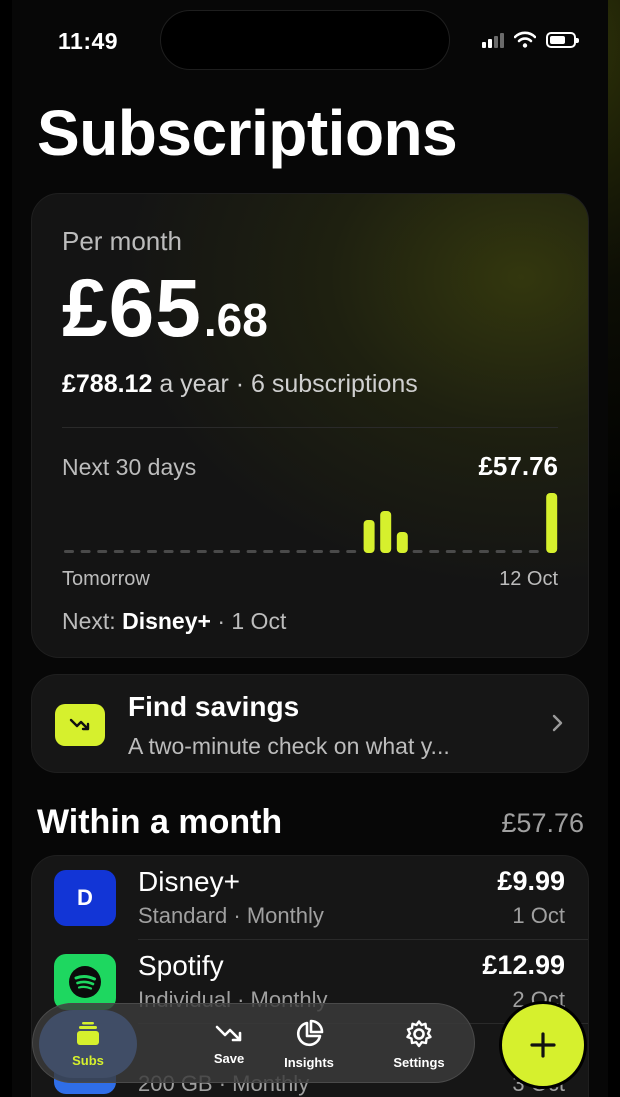 The image size is (620, 1097). Describe the element at coordinates (181, 965) in the screenshot. I see `subscription-name: Spotify` at that location.